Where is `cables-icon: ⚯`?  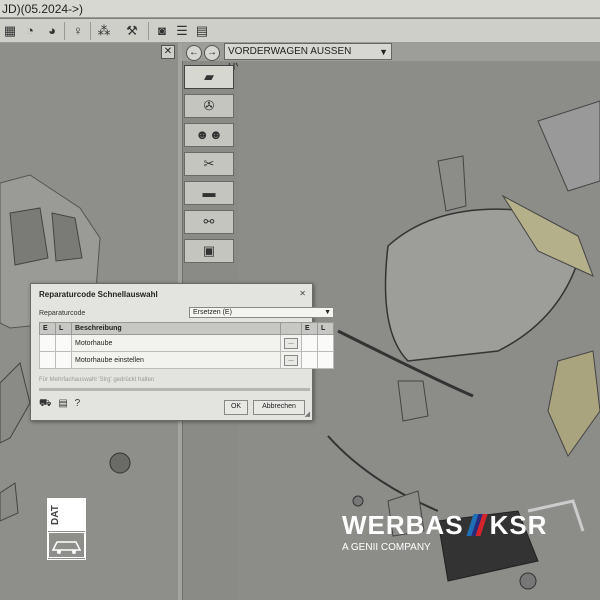
cables-icon: ⚯ is located at coordinates (209, 221).